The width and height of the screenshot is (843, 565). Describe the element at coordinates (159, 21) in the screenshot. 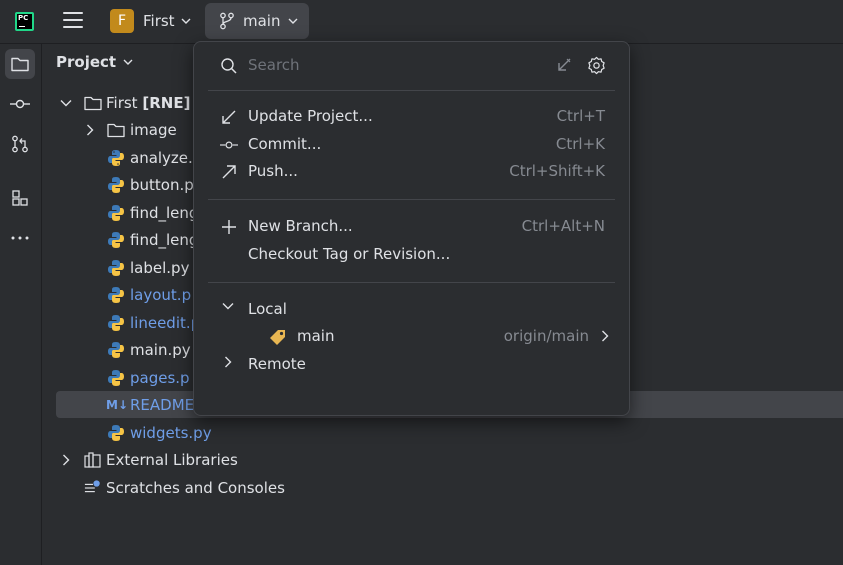

I see `project-name: First` at that location.